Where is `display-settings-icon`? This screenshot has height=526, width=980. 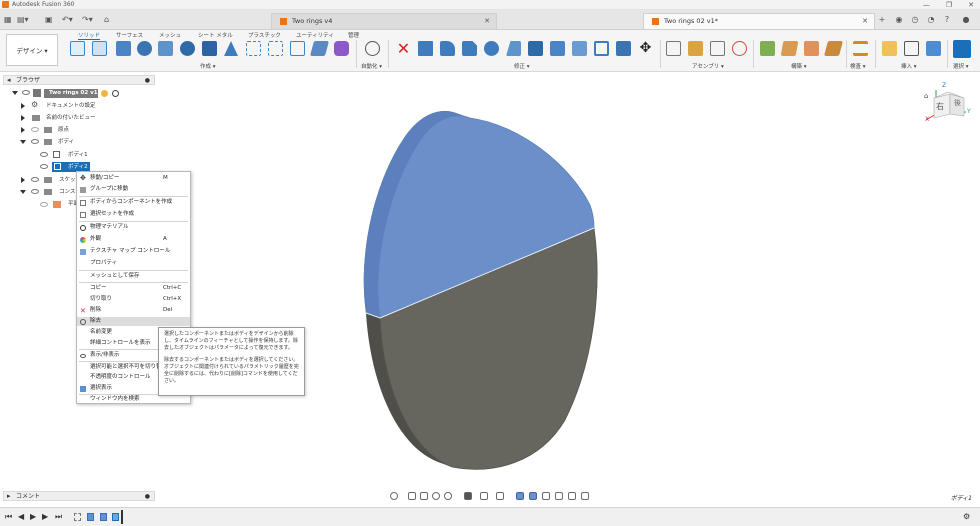
display-settings-icon is located at coordinates (468, 496).